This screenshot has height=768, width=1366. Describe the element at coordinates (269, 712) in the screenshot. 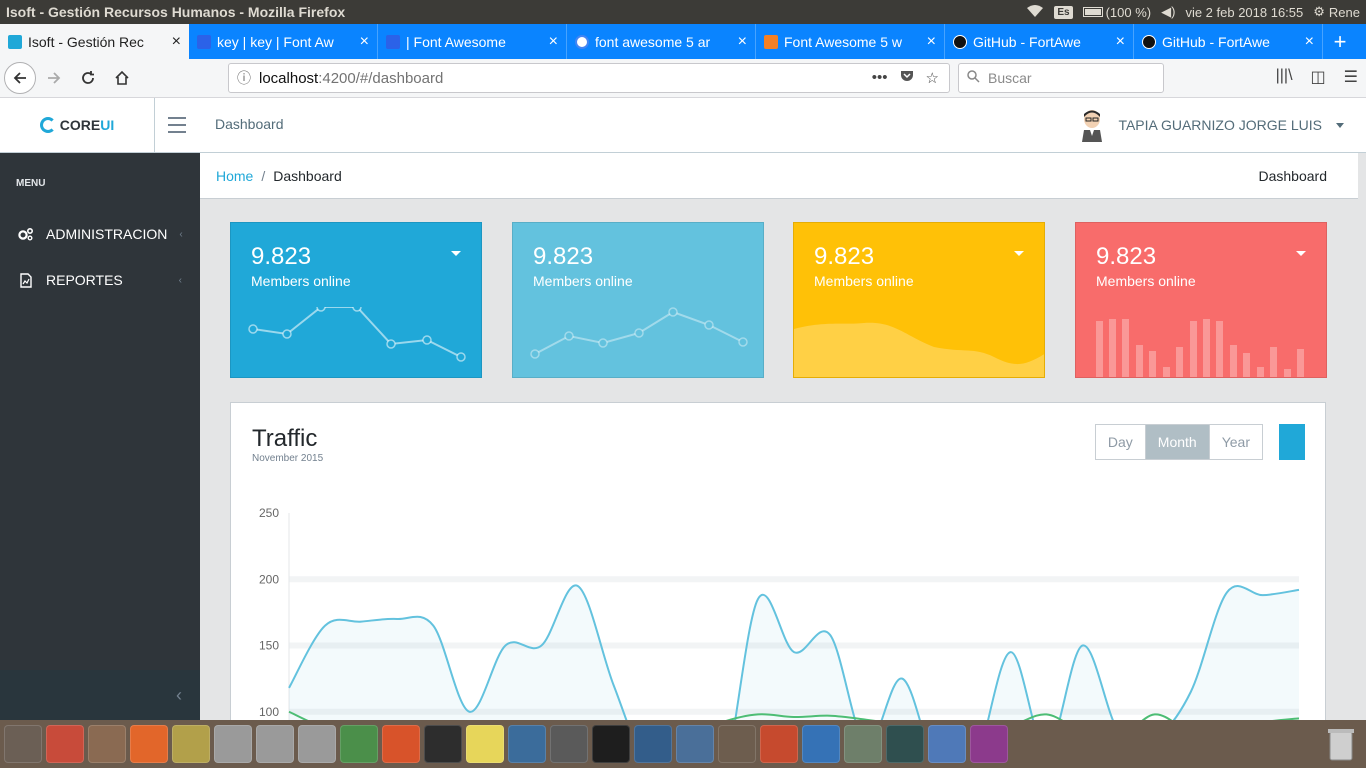

I see `y-tick-label: 100` at that location.